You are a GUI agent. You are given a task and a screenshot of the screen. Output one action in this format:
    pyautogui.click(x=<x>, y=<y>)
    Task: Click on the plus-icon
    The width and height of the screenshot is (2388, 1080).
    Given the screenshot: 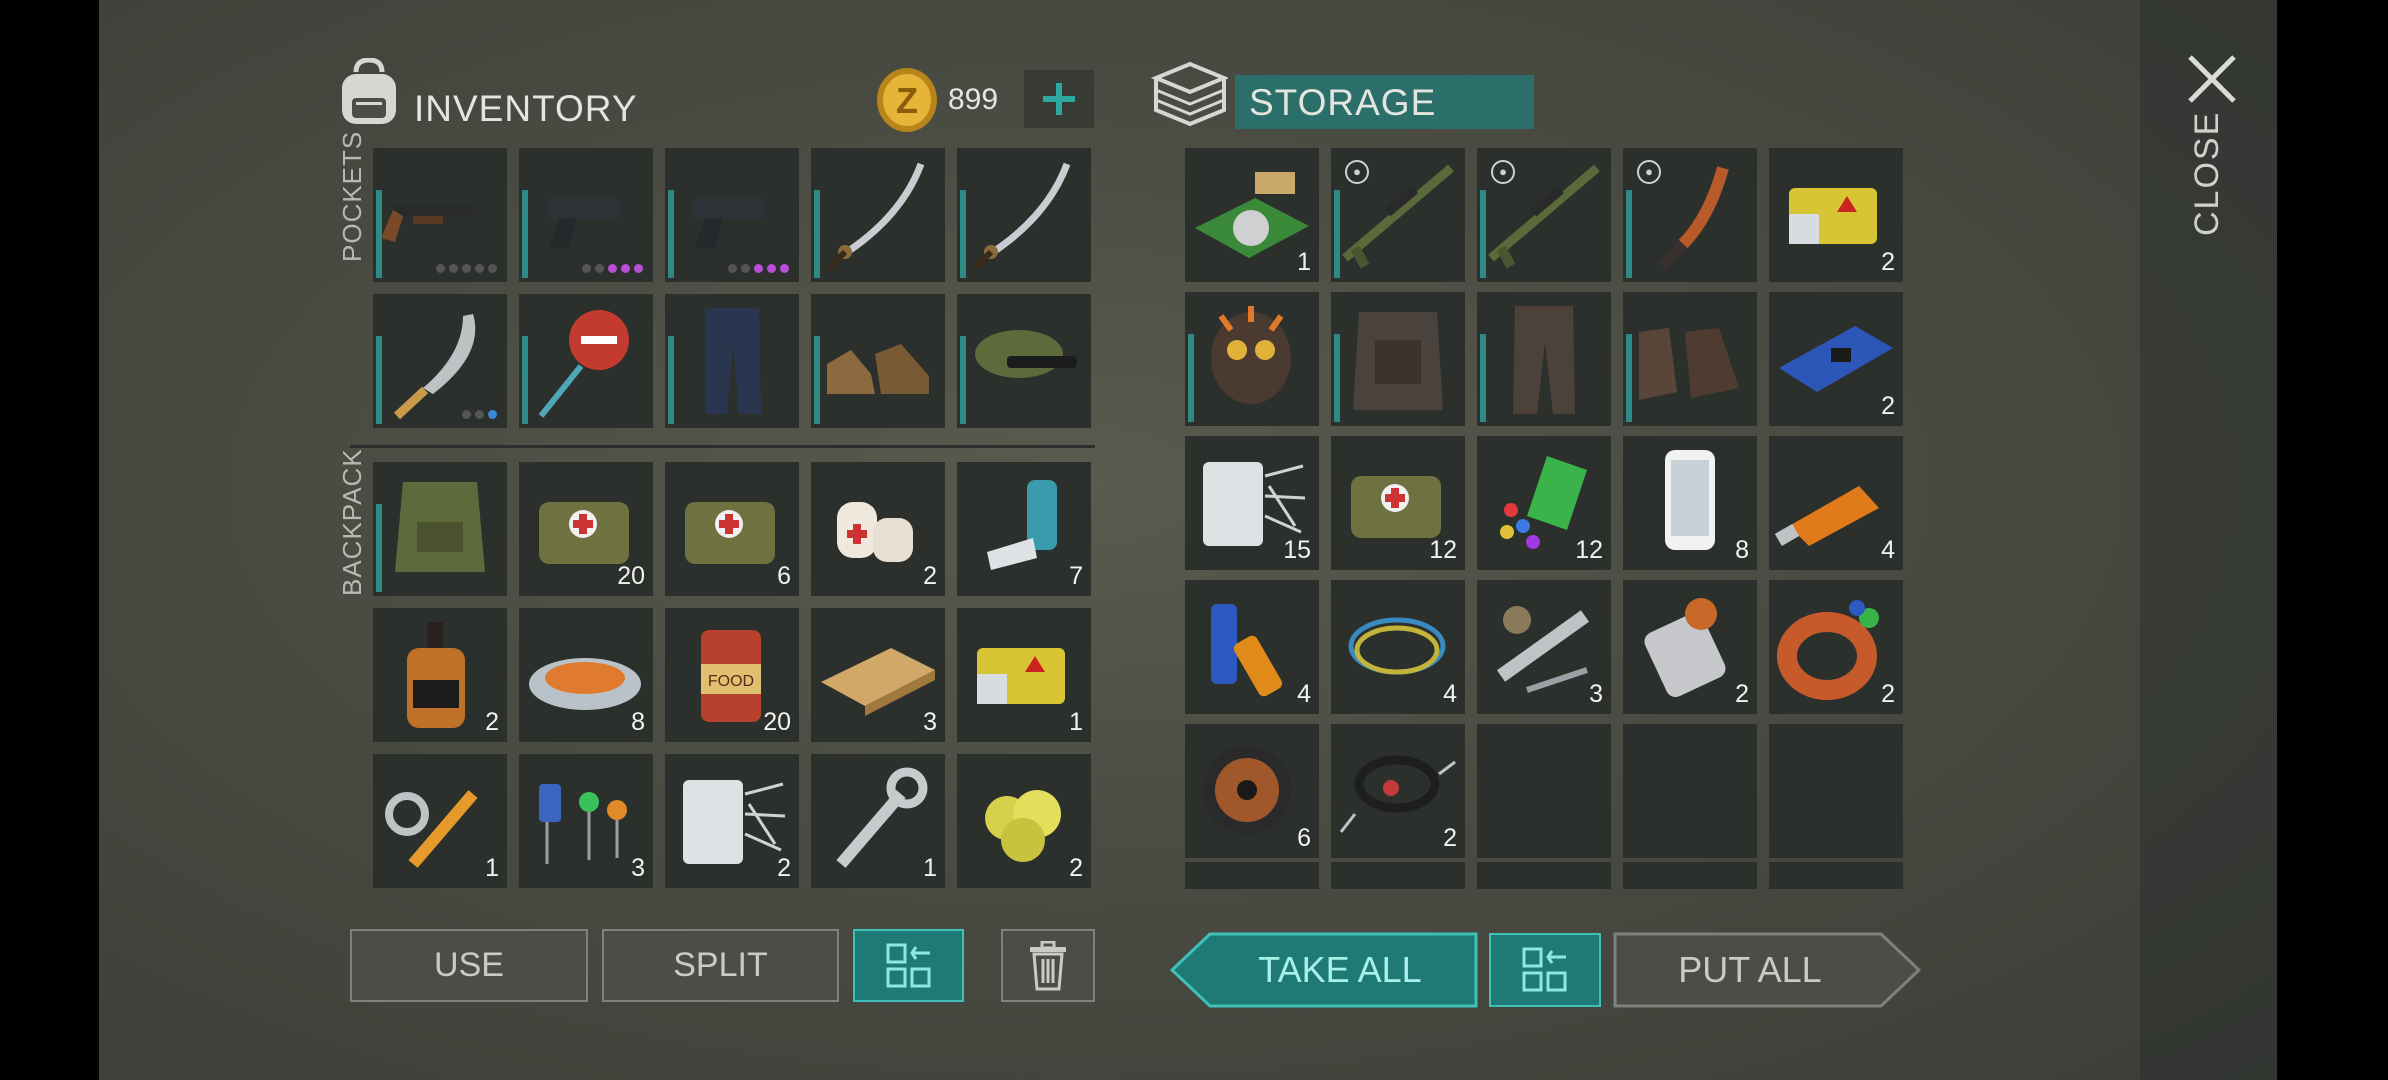 What is the action you would take?
    pyautogui.click(x=1059, y=99)
    